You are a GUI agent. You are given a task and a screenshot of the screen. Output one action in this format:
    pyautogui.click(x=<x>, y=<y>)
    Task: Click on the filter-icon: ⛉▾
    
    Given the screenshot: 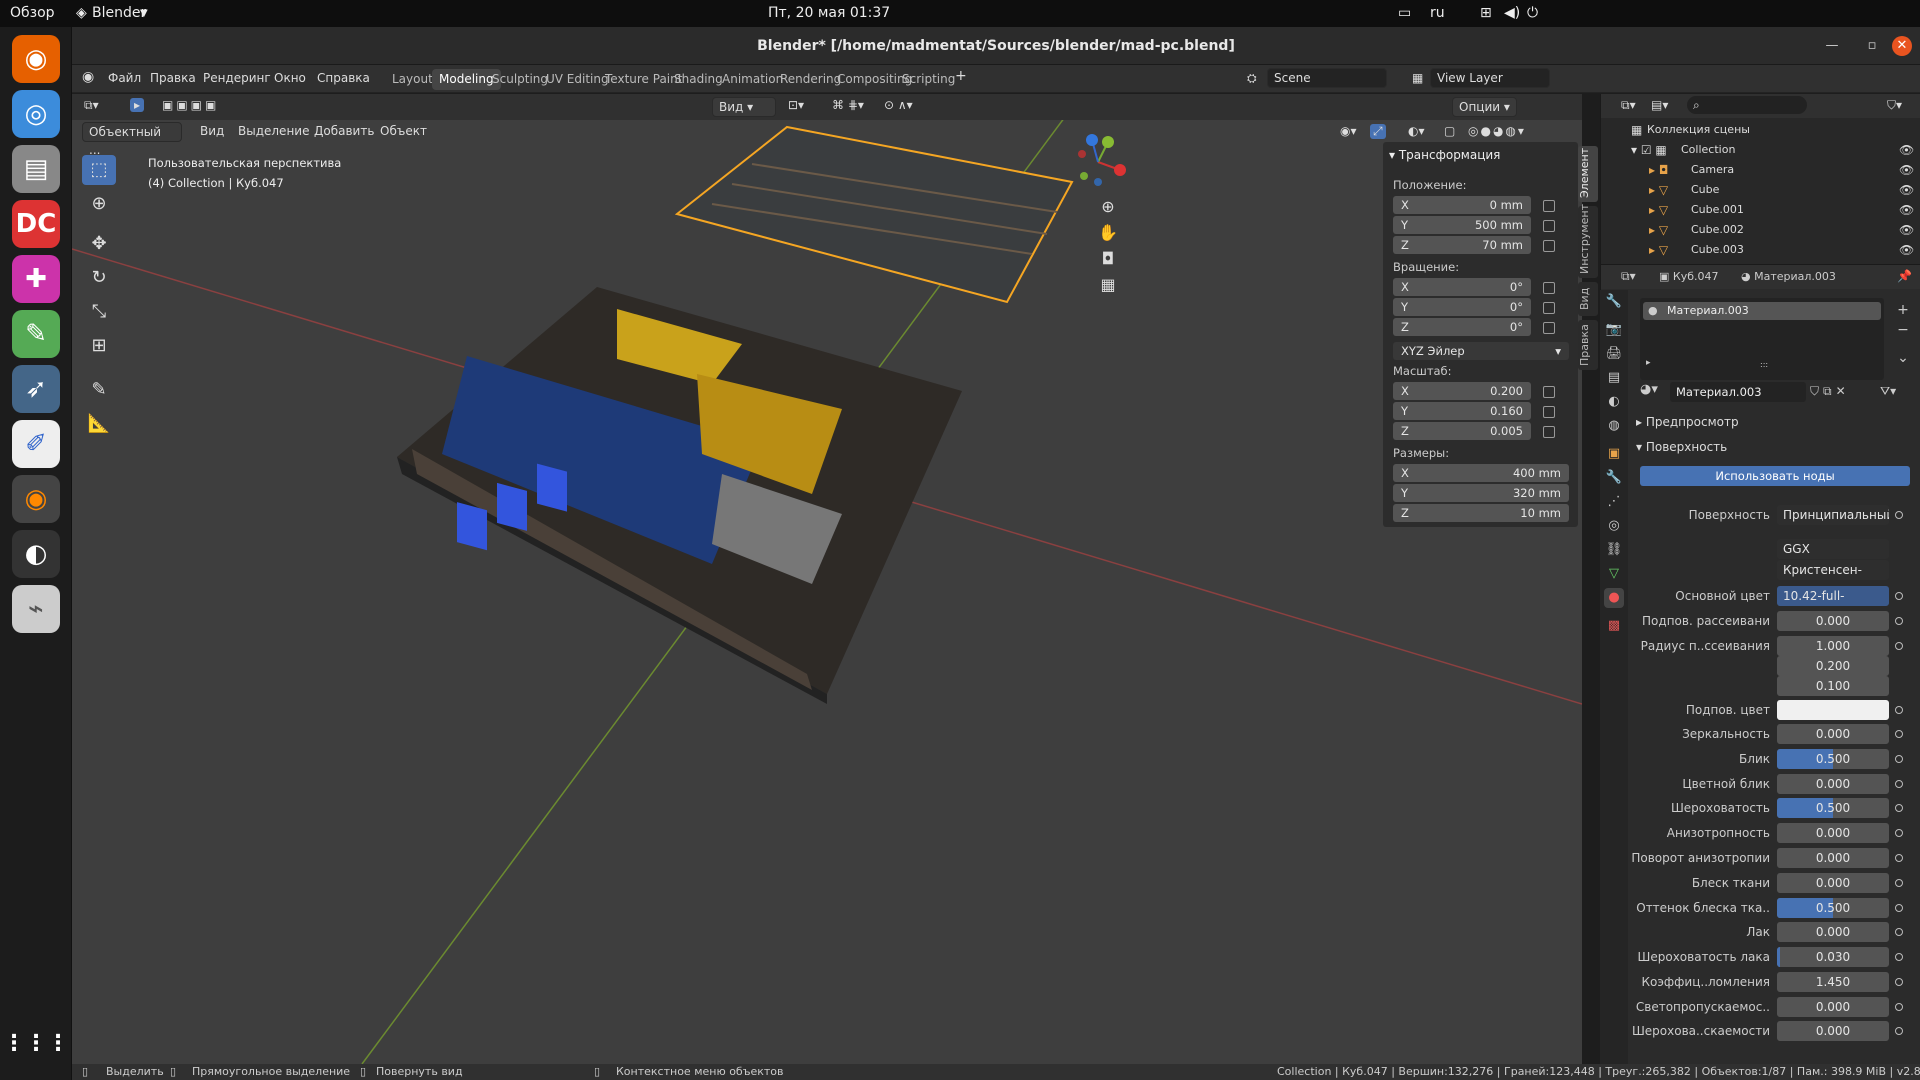 What is the action you would take?
    pyautogui.click(x=1894, y=105)
    